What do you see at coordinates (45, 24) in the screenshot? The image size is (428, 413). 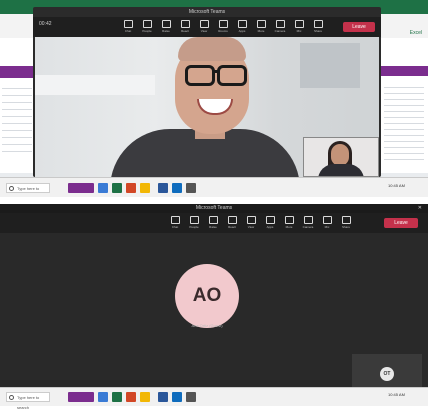 I see `call-timer: 00:42` at bounding box center [45, 24].